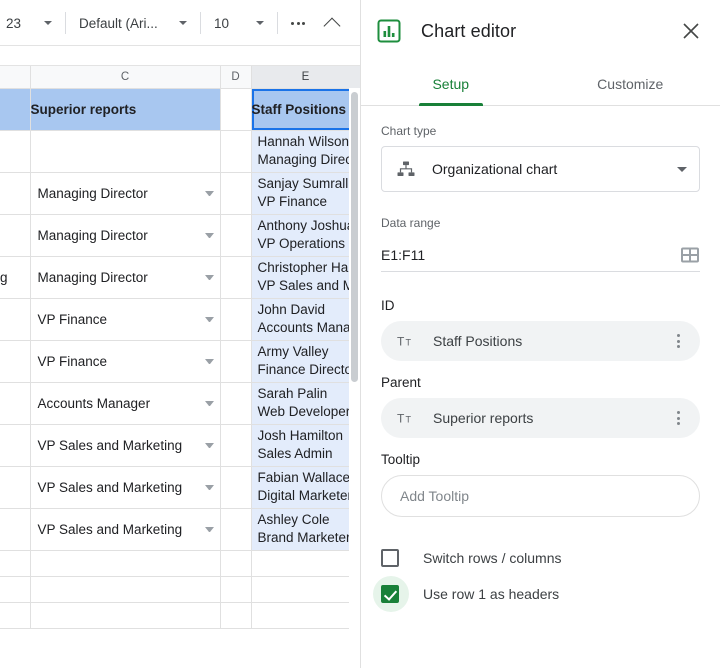 The width and height of the screenshot is (720, 668). What do you see at coordinates (15, 77) in the screenshot?
I see `column-header-b` at bounding box center [15, 77].